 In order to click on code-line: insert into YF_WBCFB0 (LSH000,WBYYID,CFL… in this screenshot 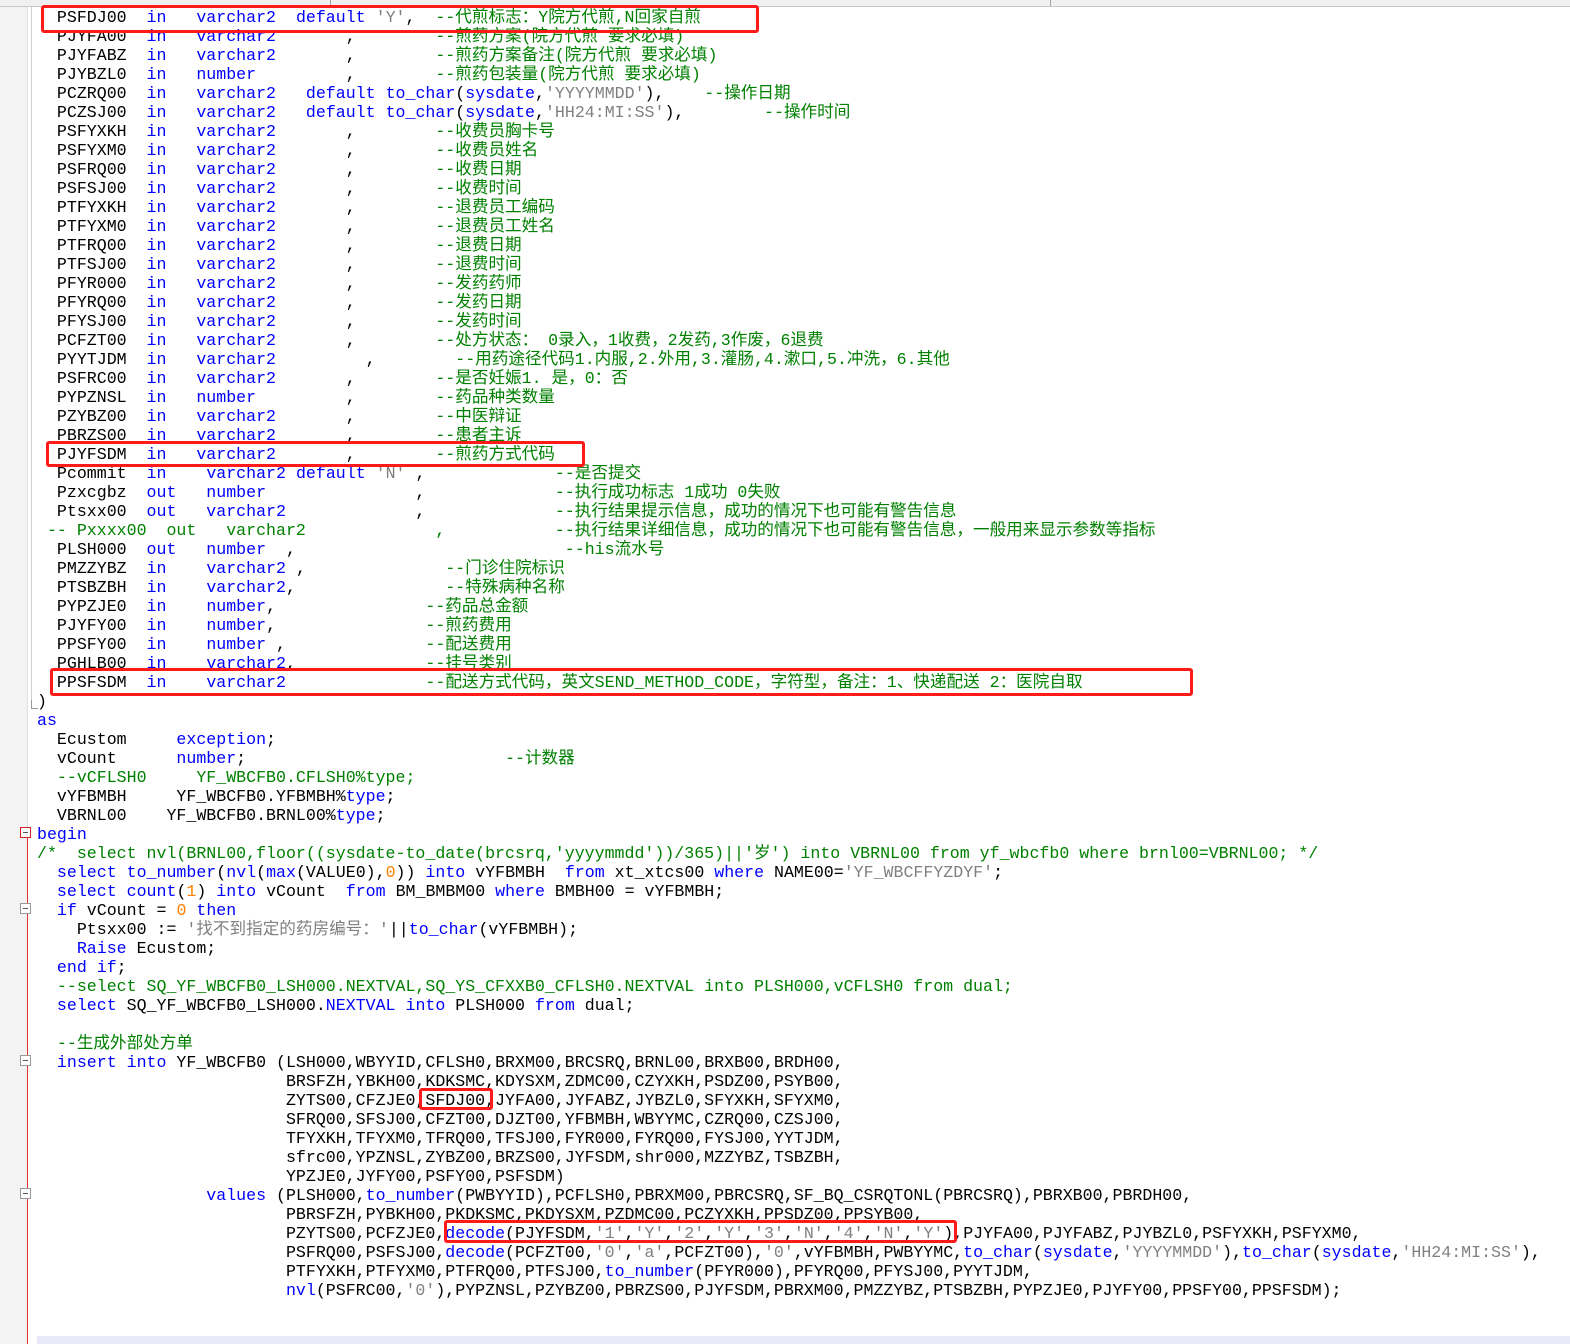, I will do `click(789, 1062)`.